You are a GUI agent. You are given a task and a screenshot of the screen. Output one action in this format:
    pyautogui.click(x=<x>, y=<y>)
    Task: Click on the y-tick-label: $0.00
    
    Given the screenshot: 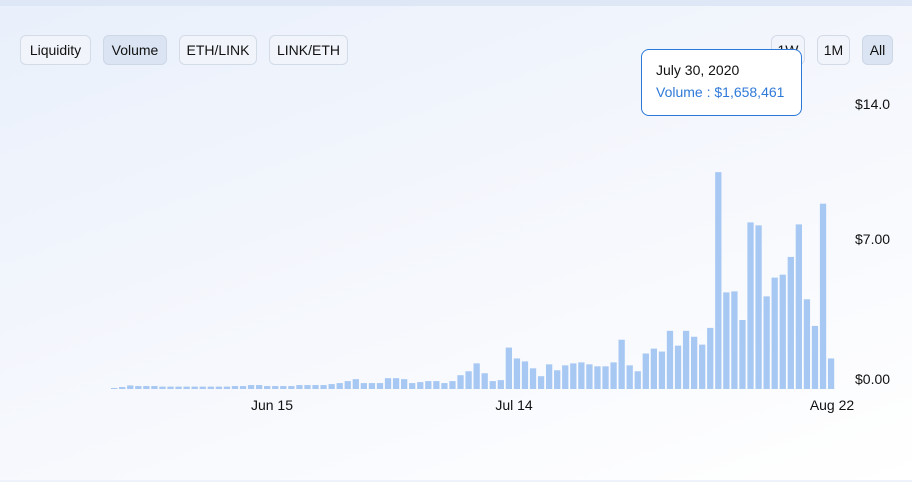 What is the action you would take?
    pyautogui.click(x=872, y=379)
    